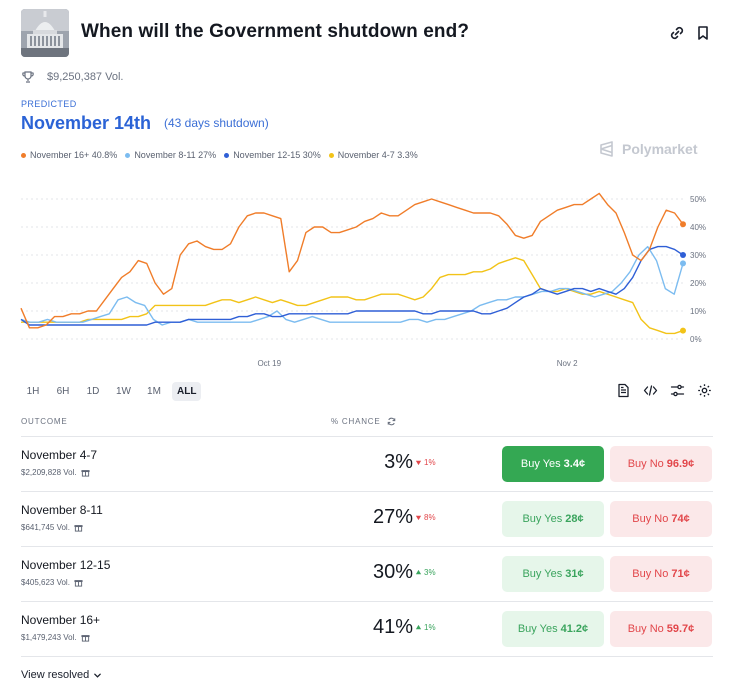  What do you see at coordinates (623, 390) in the screenshot?
I see `document-icon` at bounding box center [623, 390].